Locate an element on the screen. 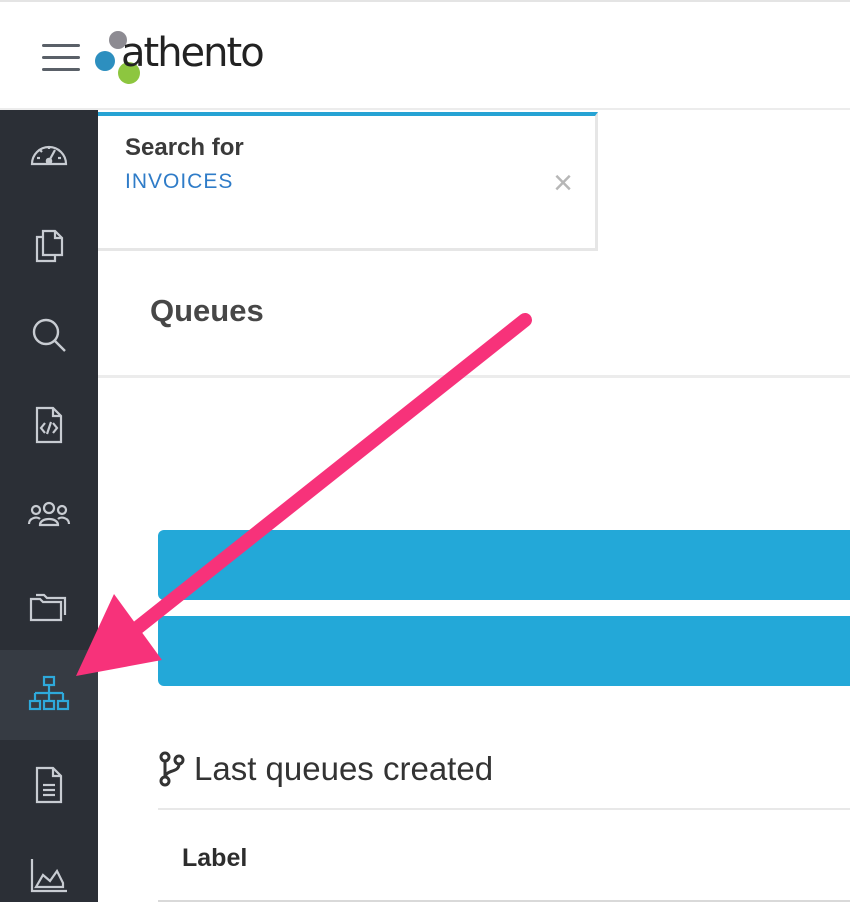 This screenshot has height=920, width=850. sidebar-item-queues is located at coordinates (49, 695).